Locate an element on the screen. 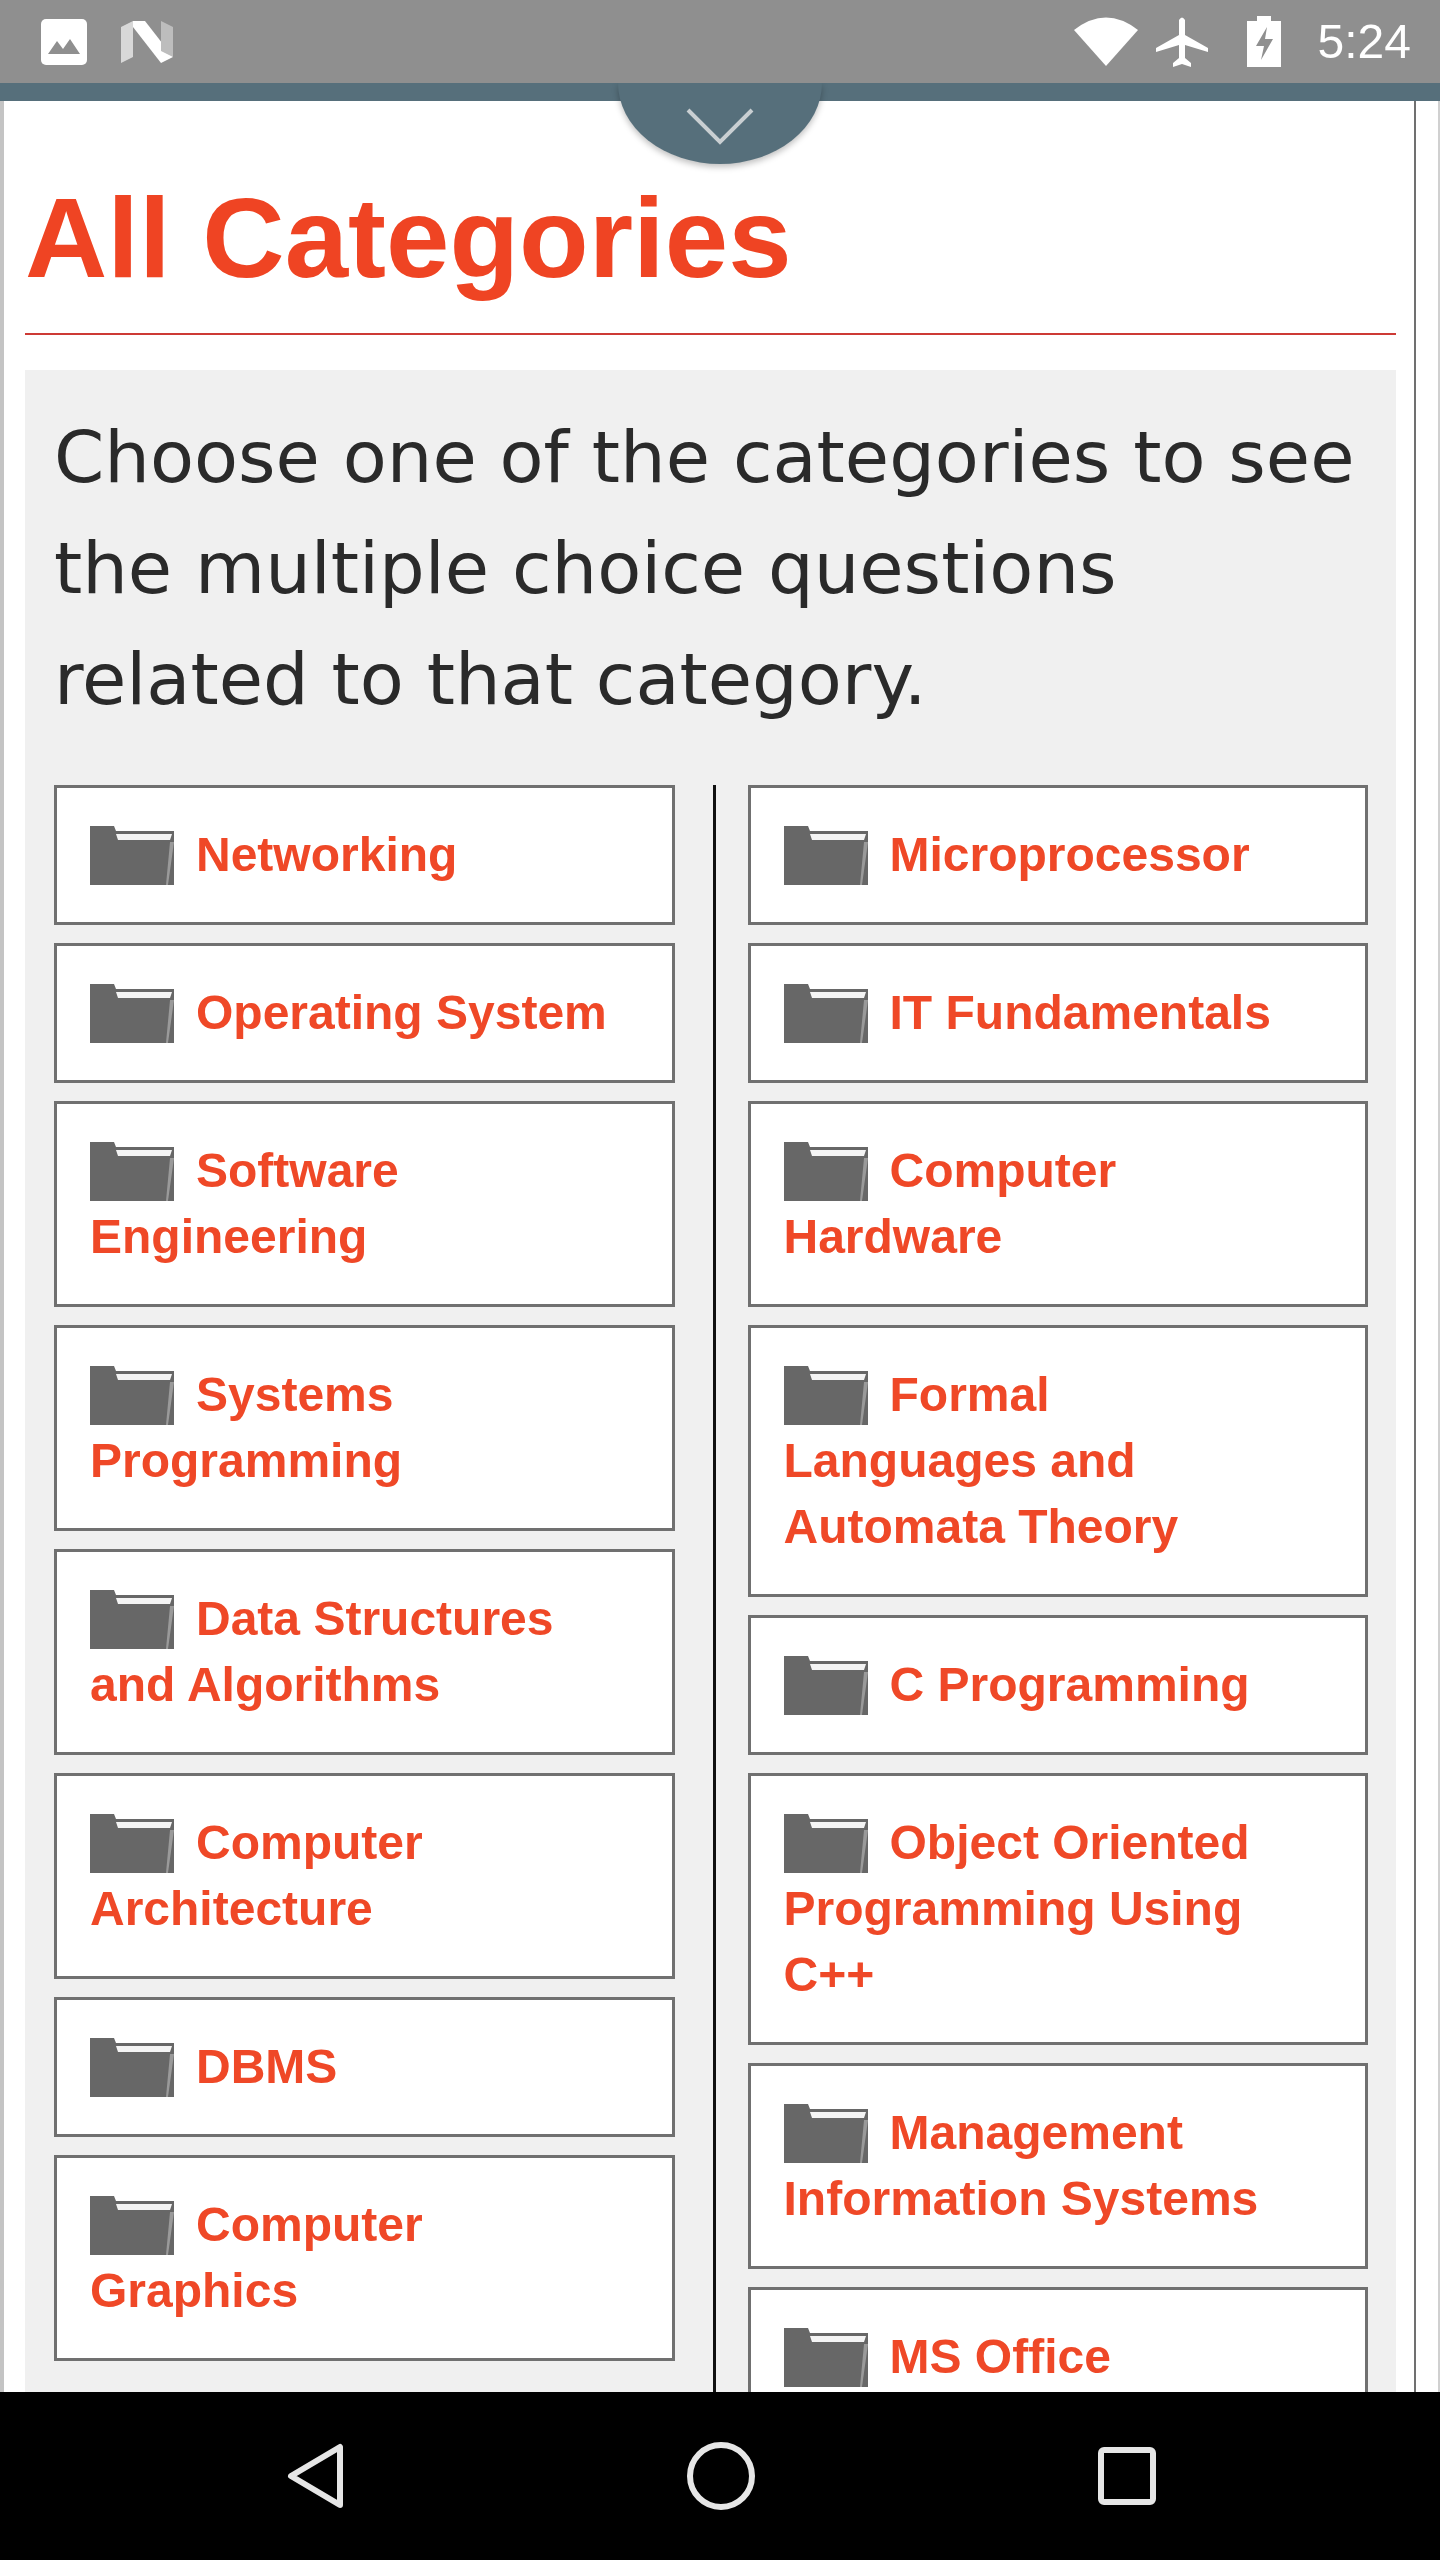  clock-time: 5:24 is located at coordinates (1364, 41).